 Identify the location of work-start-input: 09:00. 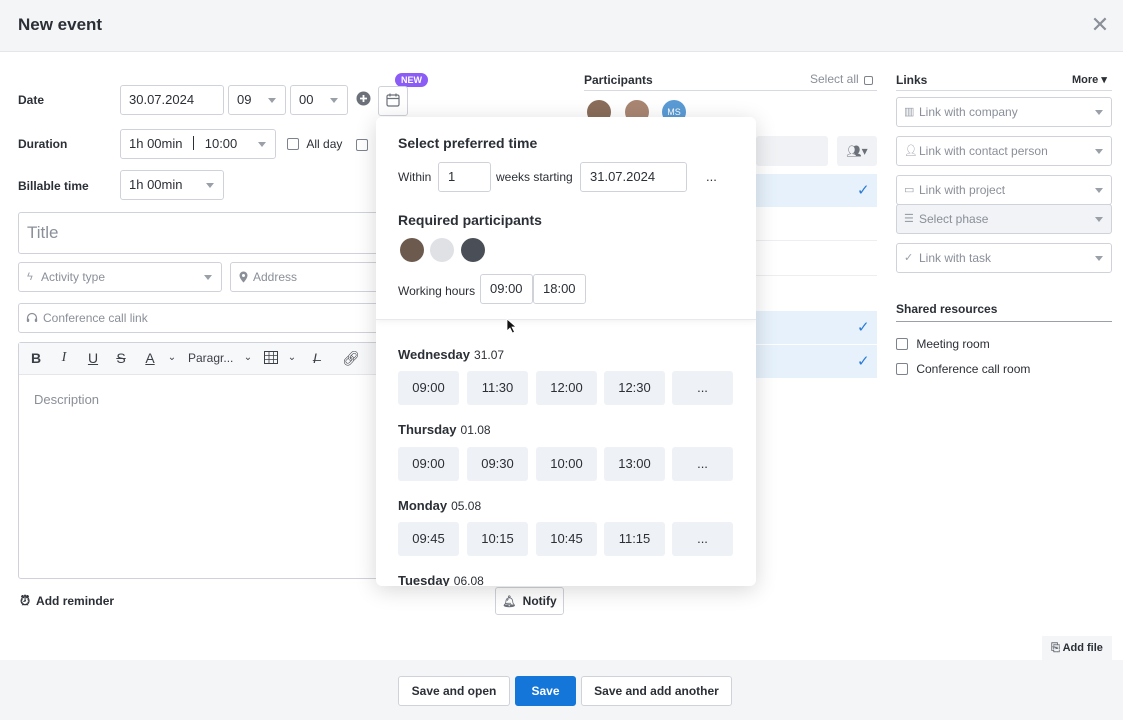
(506, 289).